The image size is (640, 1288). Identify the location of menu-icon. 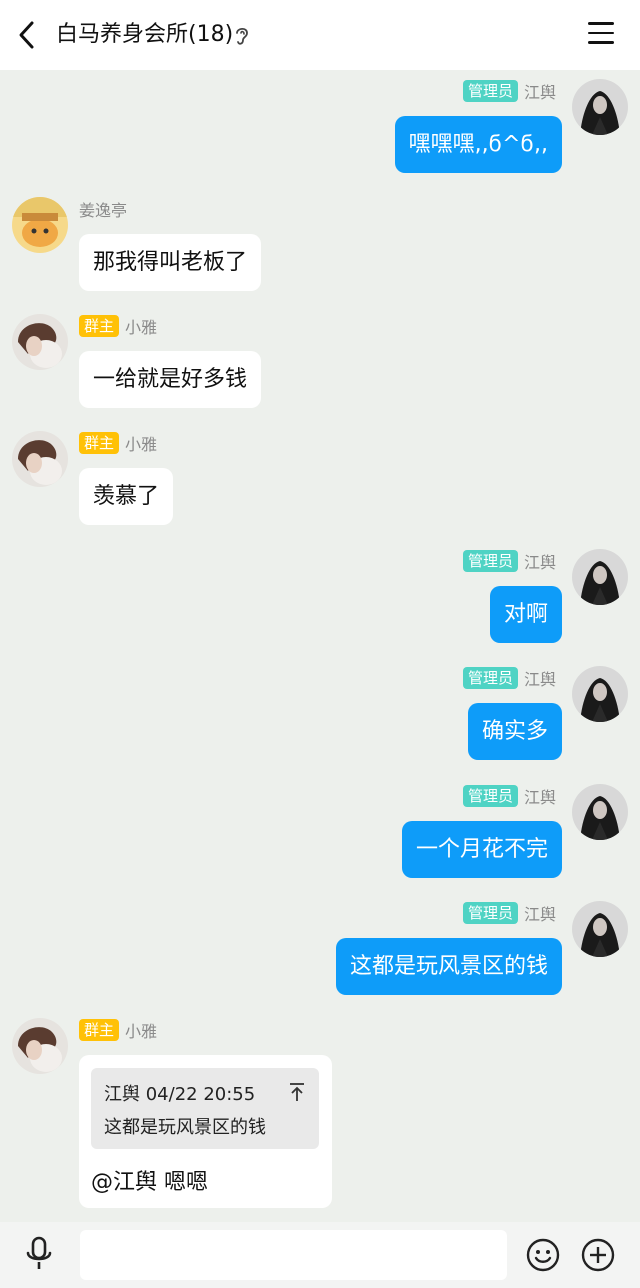
(601, 34).